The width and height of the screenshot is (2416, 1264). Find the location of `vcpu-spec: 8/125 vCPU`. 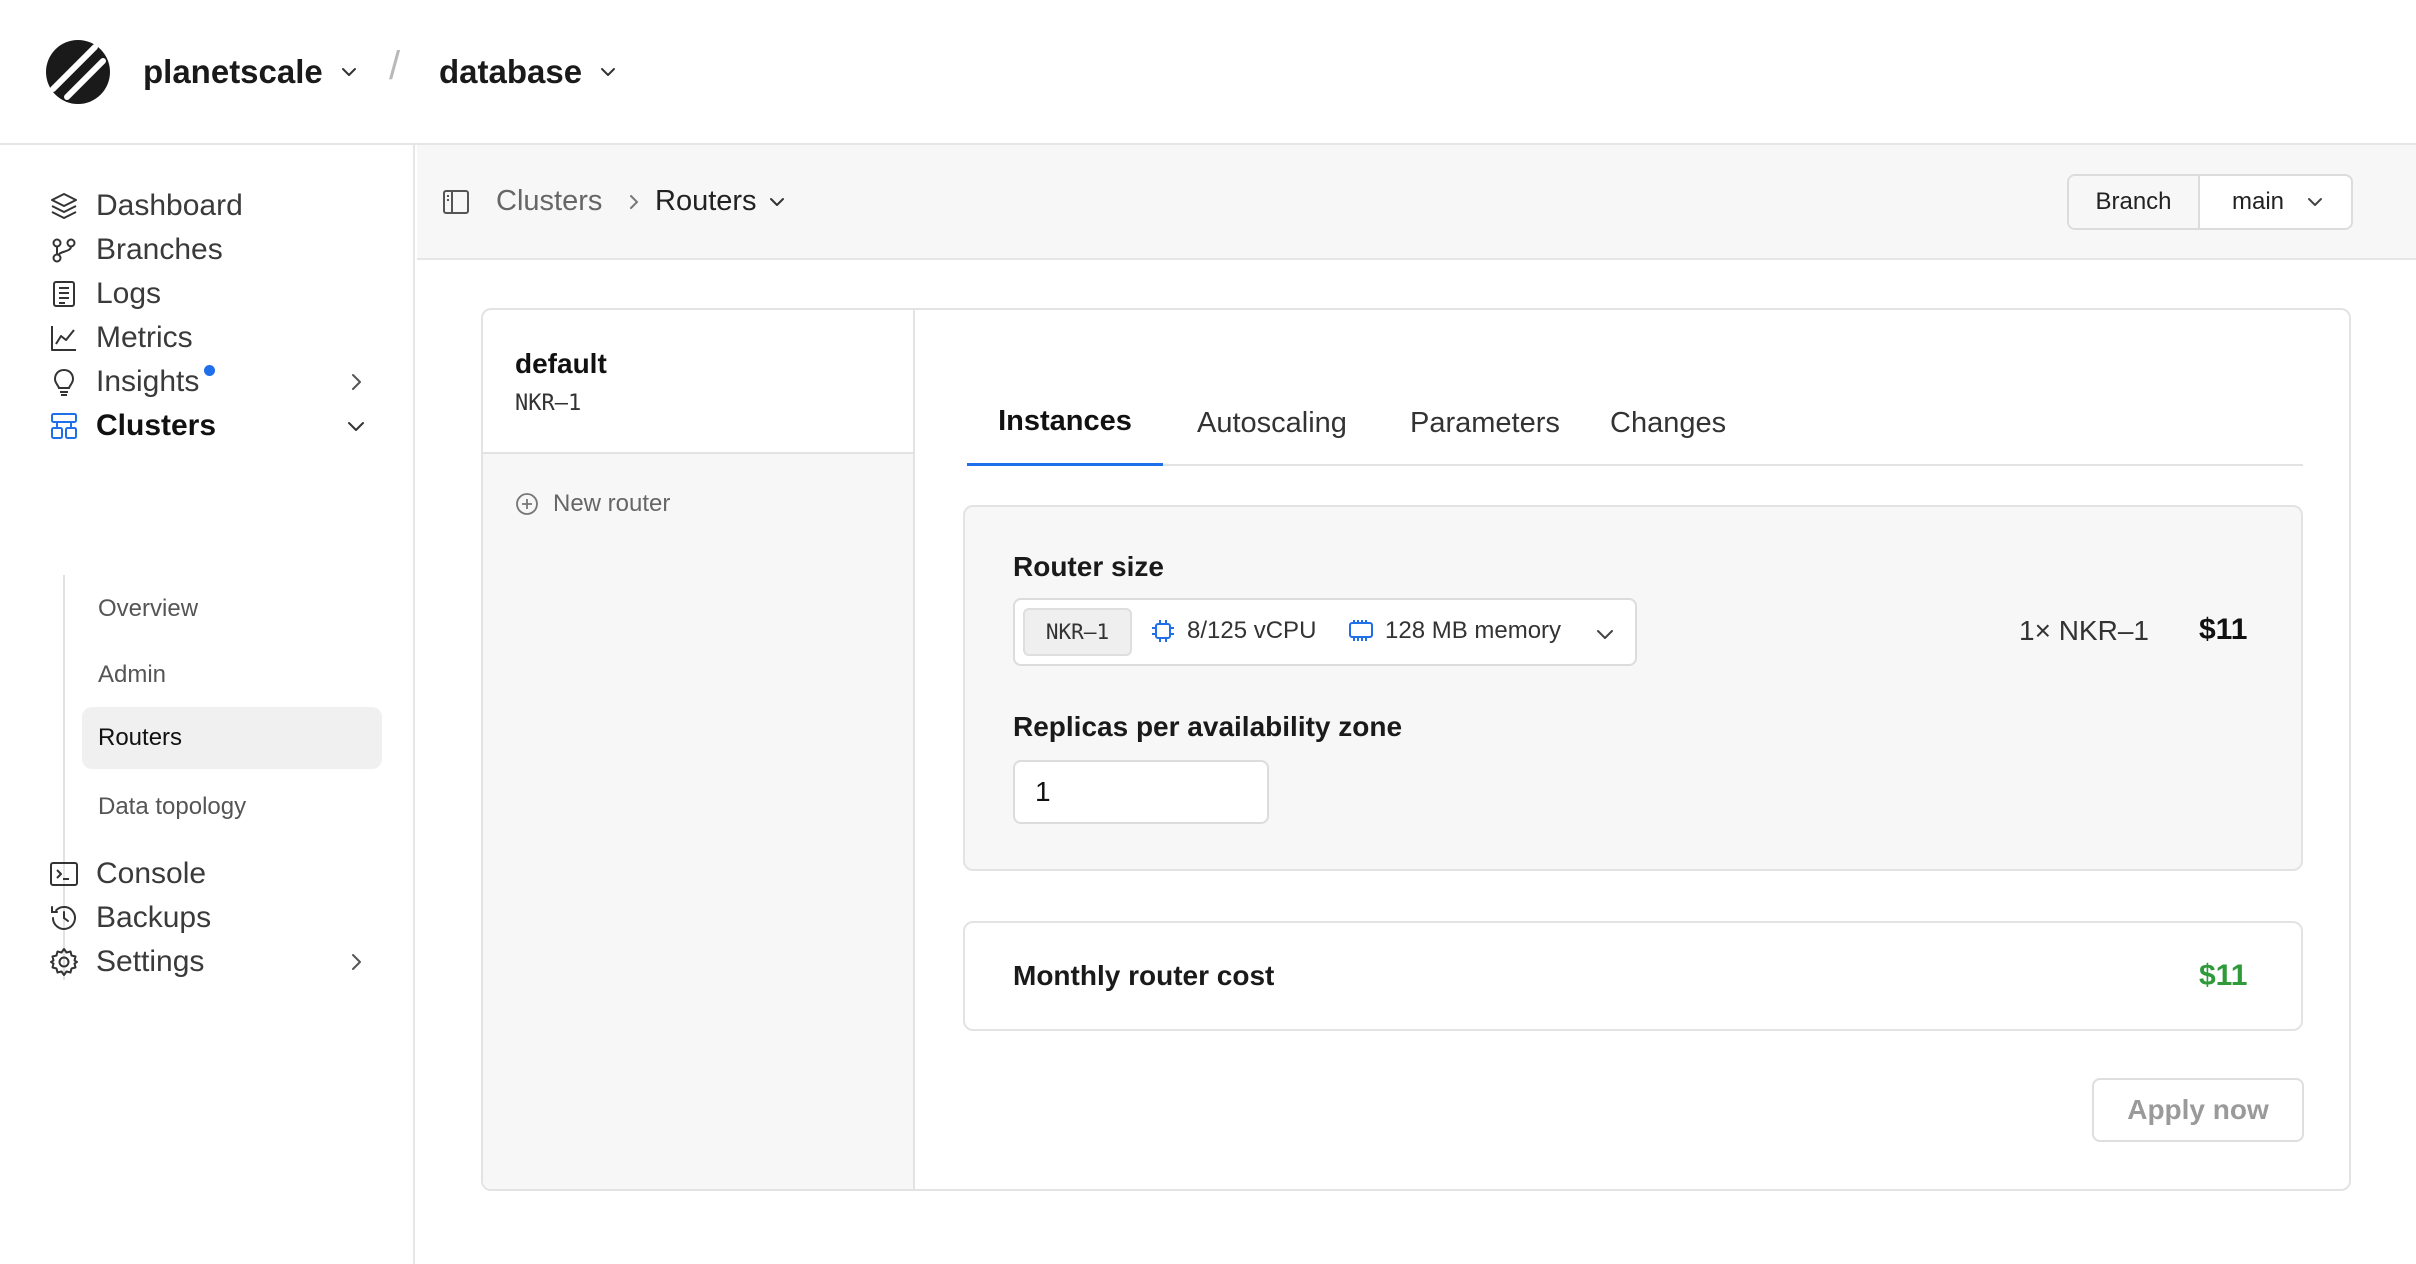

vcpu-spec: 8/125 vCPU is located at coordinates (1232, 631).